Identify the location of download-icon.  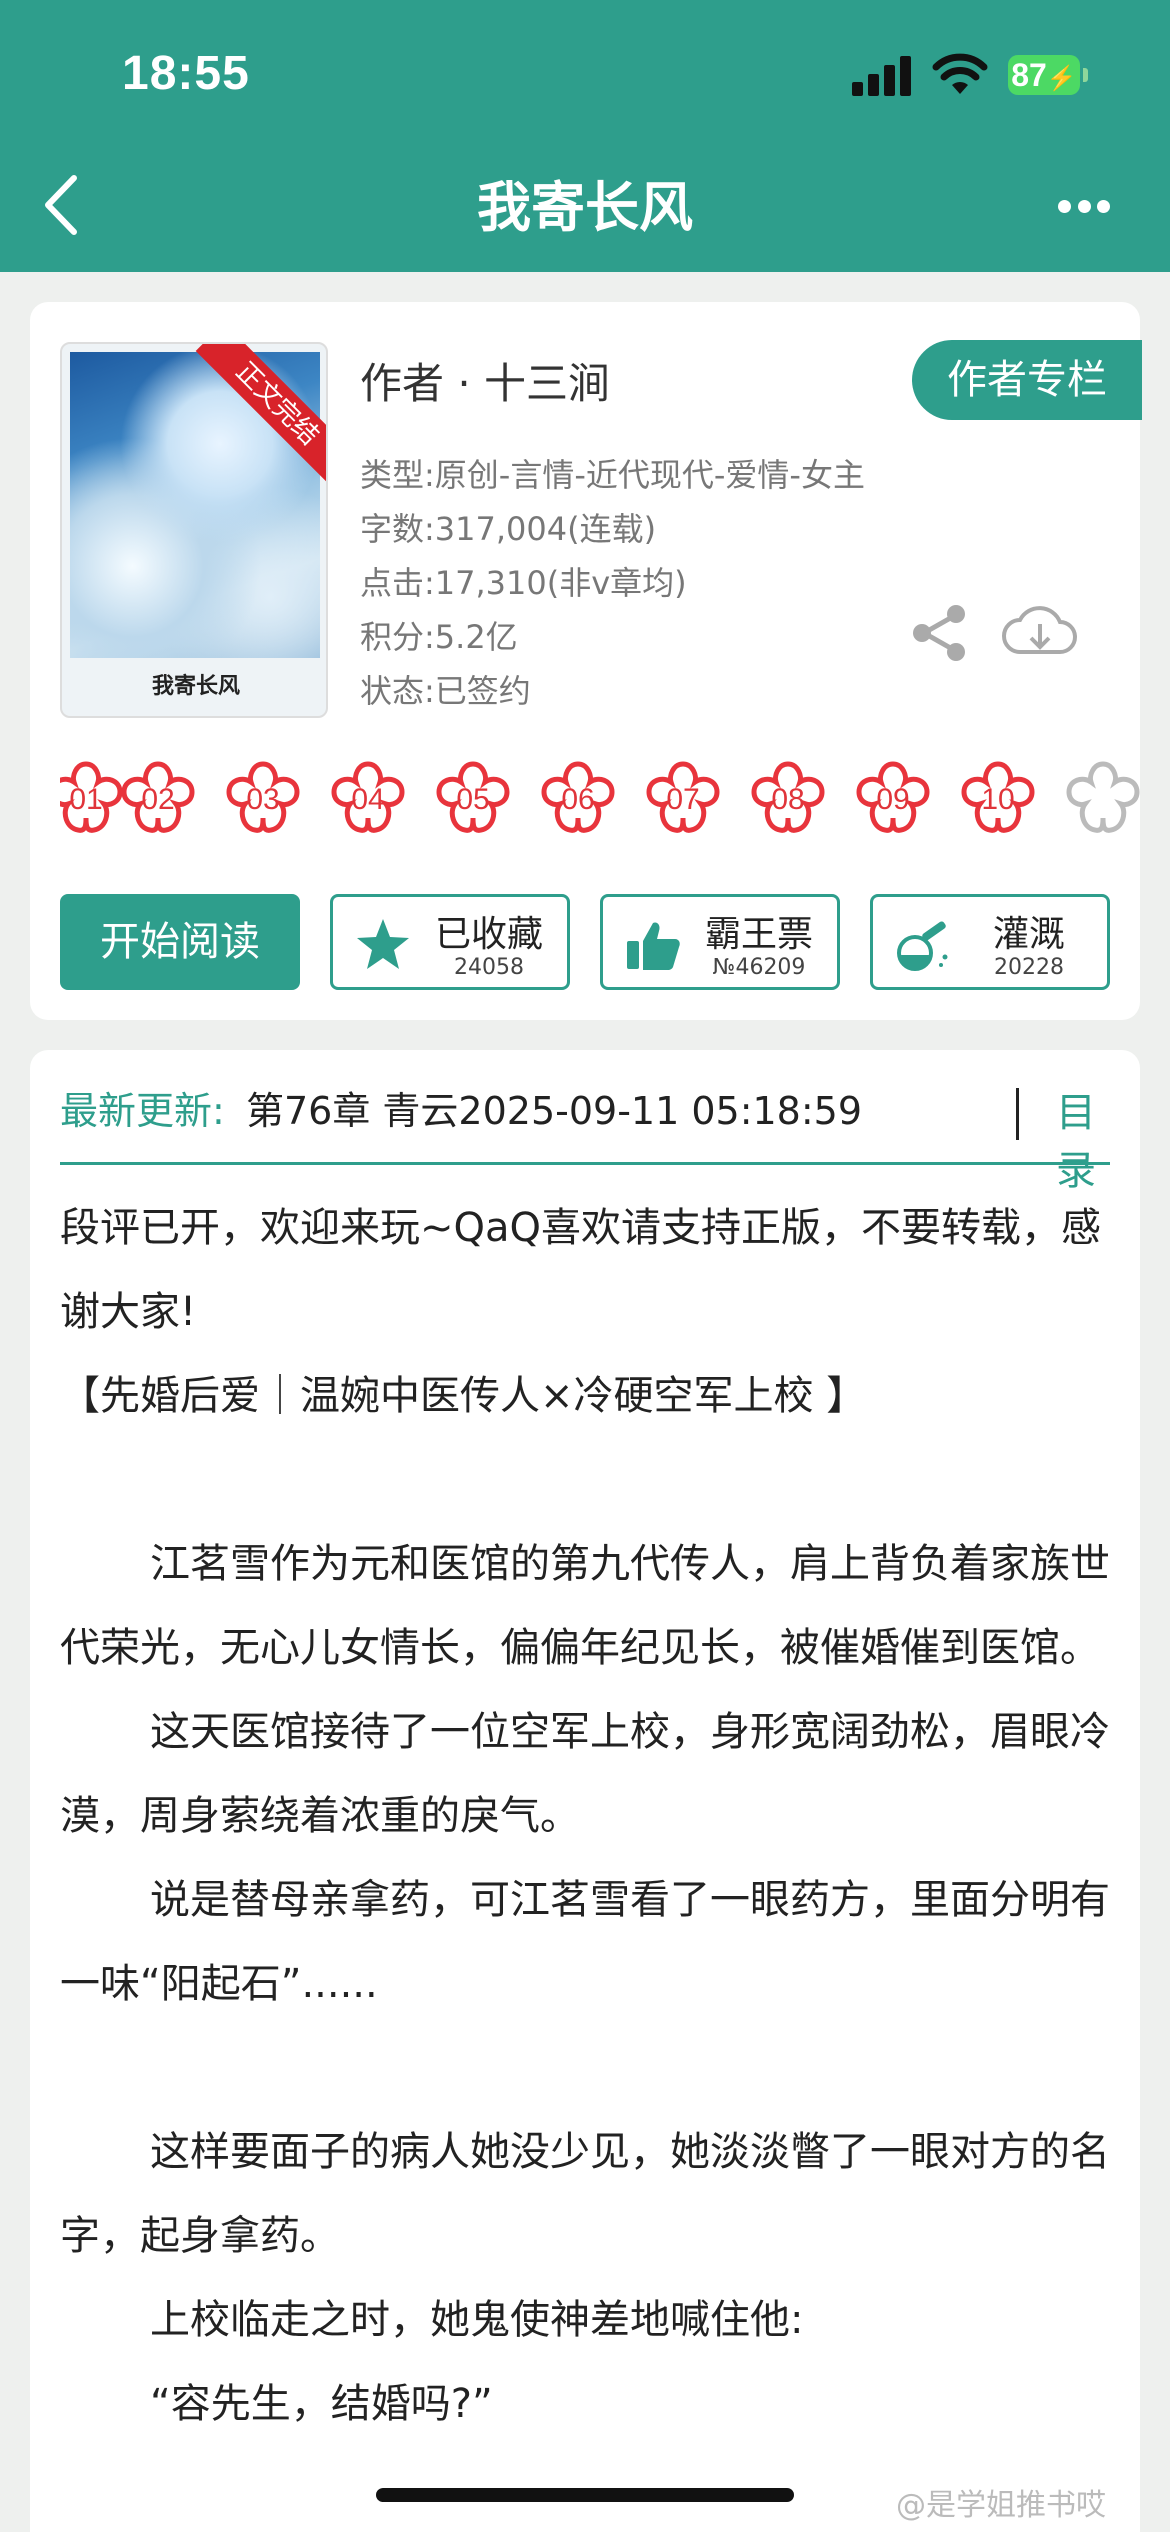
(1040, 633).